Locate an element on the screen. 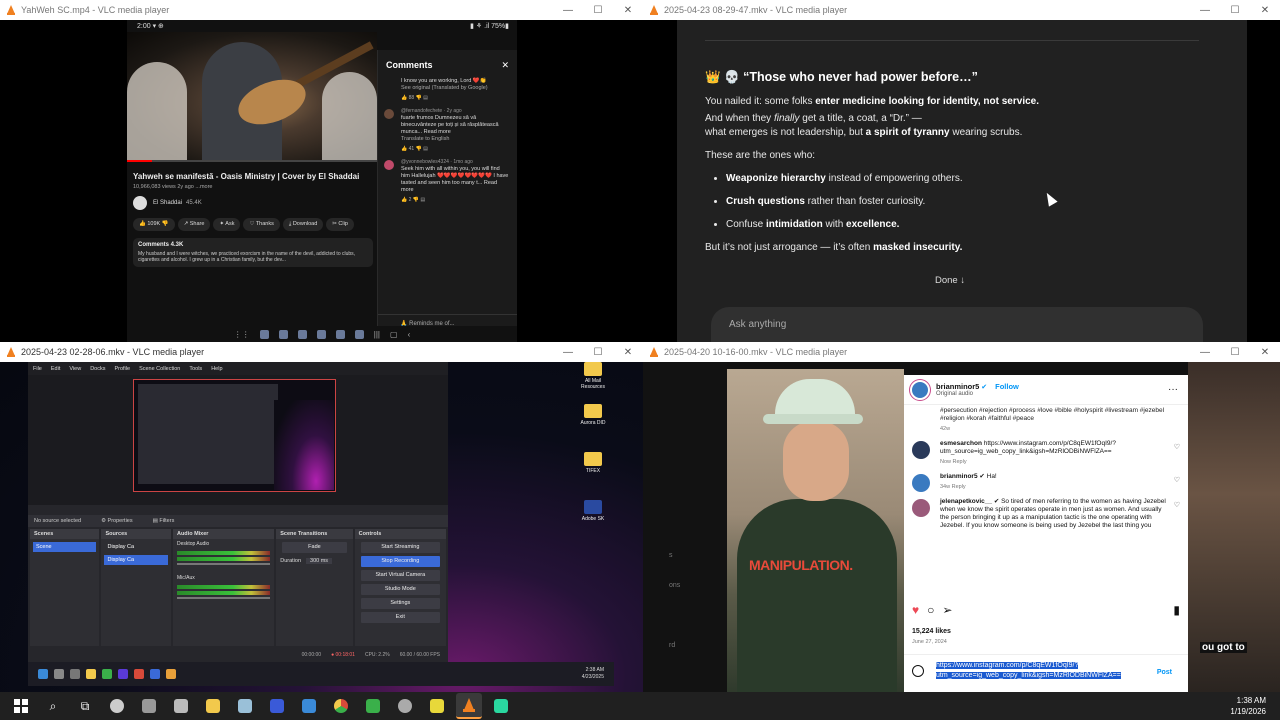 This screenshot has width=1280, height=720. like-heart-icon: ♥ is located at coordinates (915, 610).